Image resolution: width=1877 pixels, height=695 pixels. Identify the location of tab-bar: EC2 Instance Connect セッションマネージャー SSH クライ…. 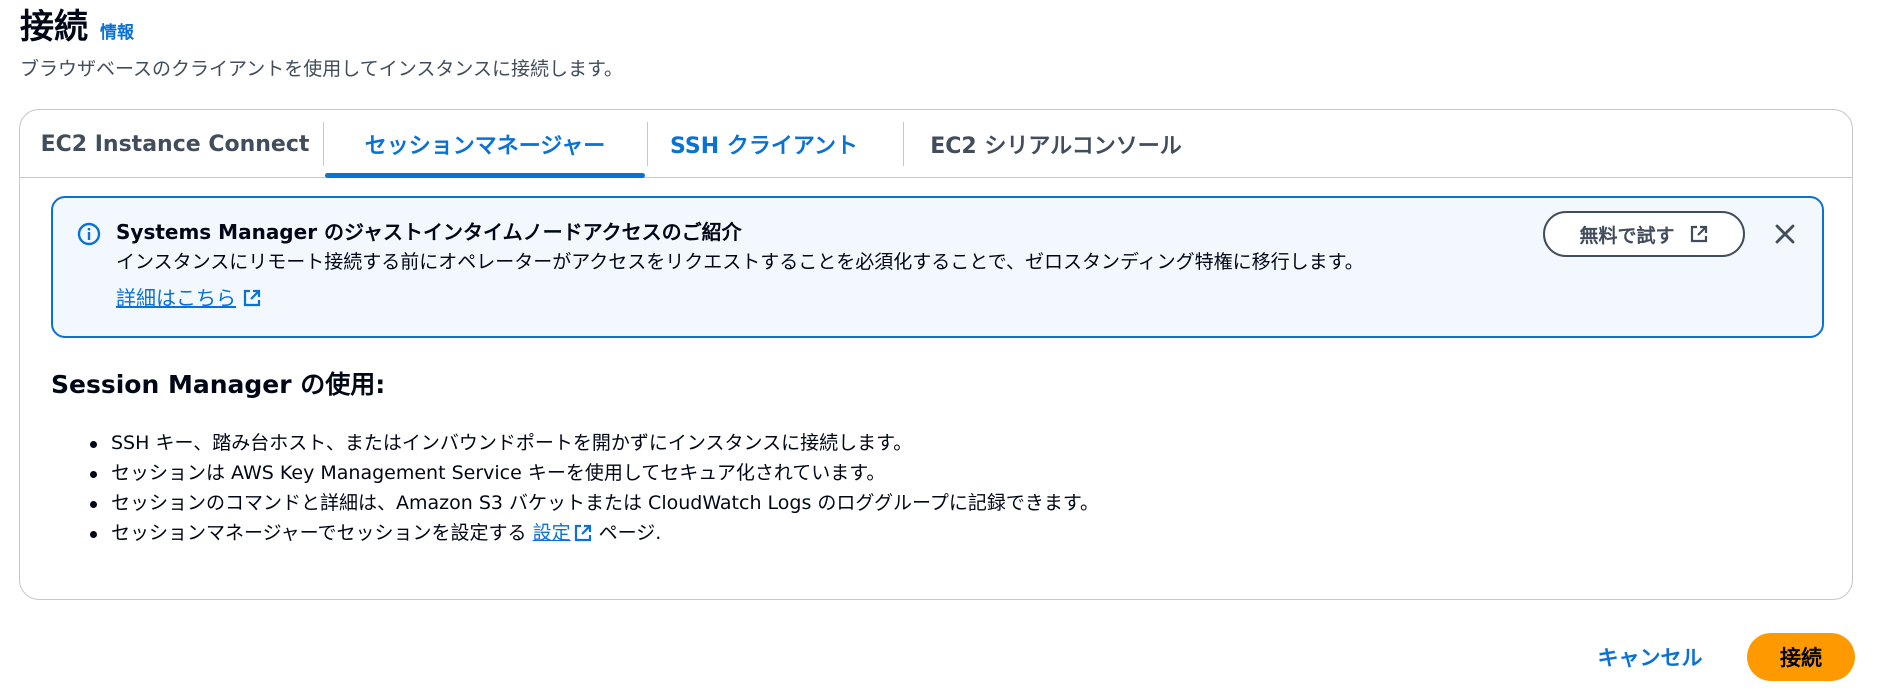
(936, 144).